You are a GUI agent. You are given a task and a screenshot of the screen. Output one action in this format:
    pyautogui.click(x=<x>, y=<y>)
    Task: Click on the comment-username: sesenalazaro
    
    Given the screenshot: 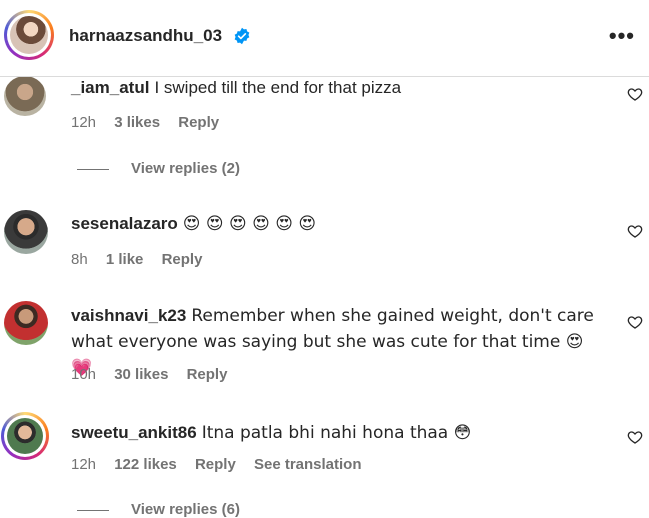 What is the action you would take?
    pyautogui.click(x=124, y=223)
    